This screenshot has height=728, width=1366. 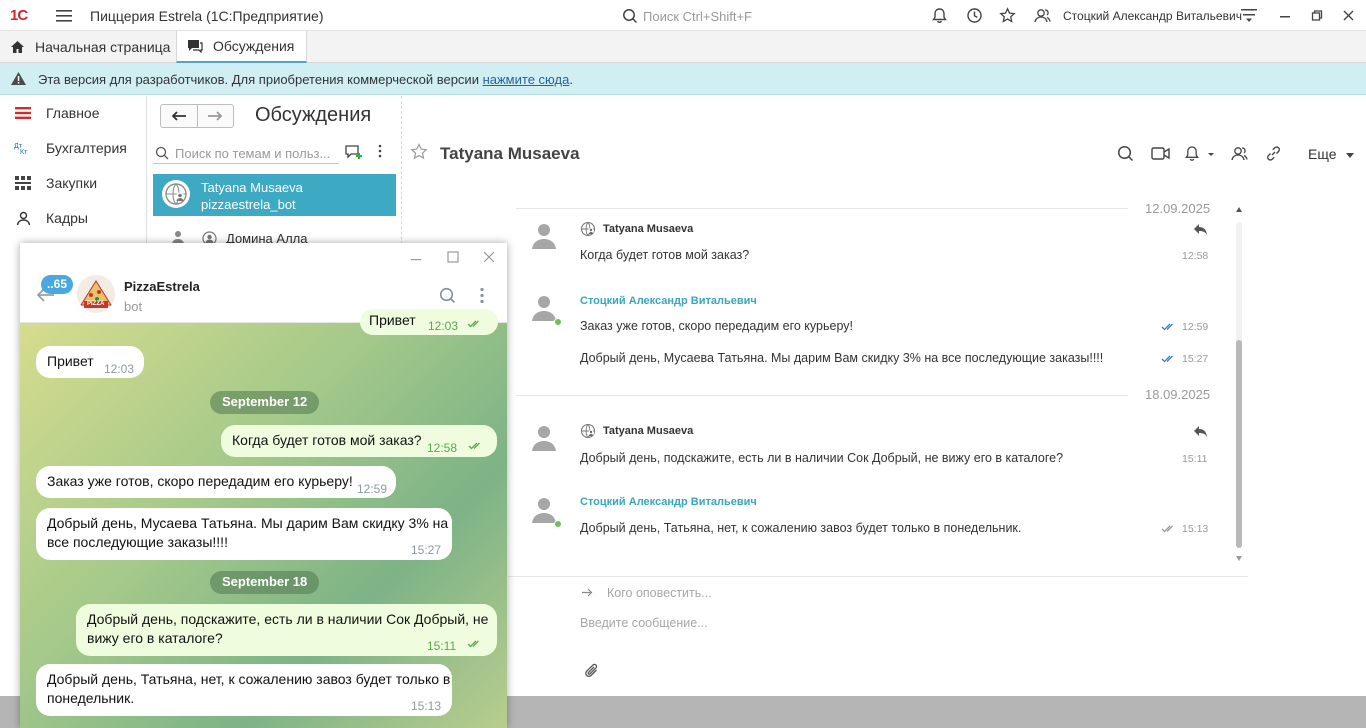 I want to click on purchases-icon, so click(x=23, y=183).